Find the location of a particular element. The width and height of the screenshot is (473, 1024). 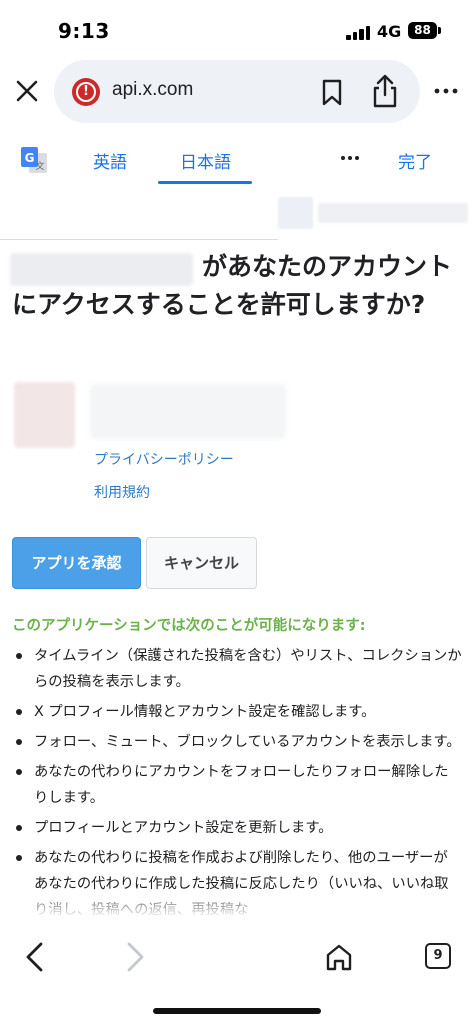

forward-icon is located at coordinates (135, 957).